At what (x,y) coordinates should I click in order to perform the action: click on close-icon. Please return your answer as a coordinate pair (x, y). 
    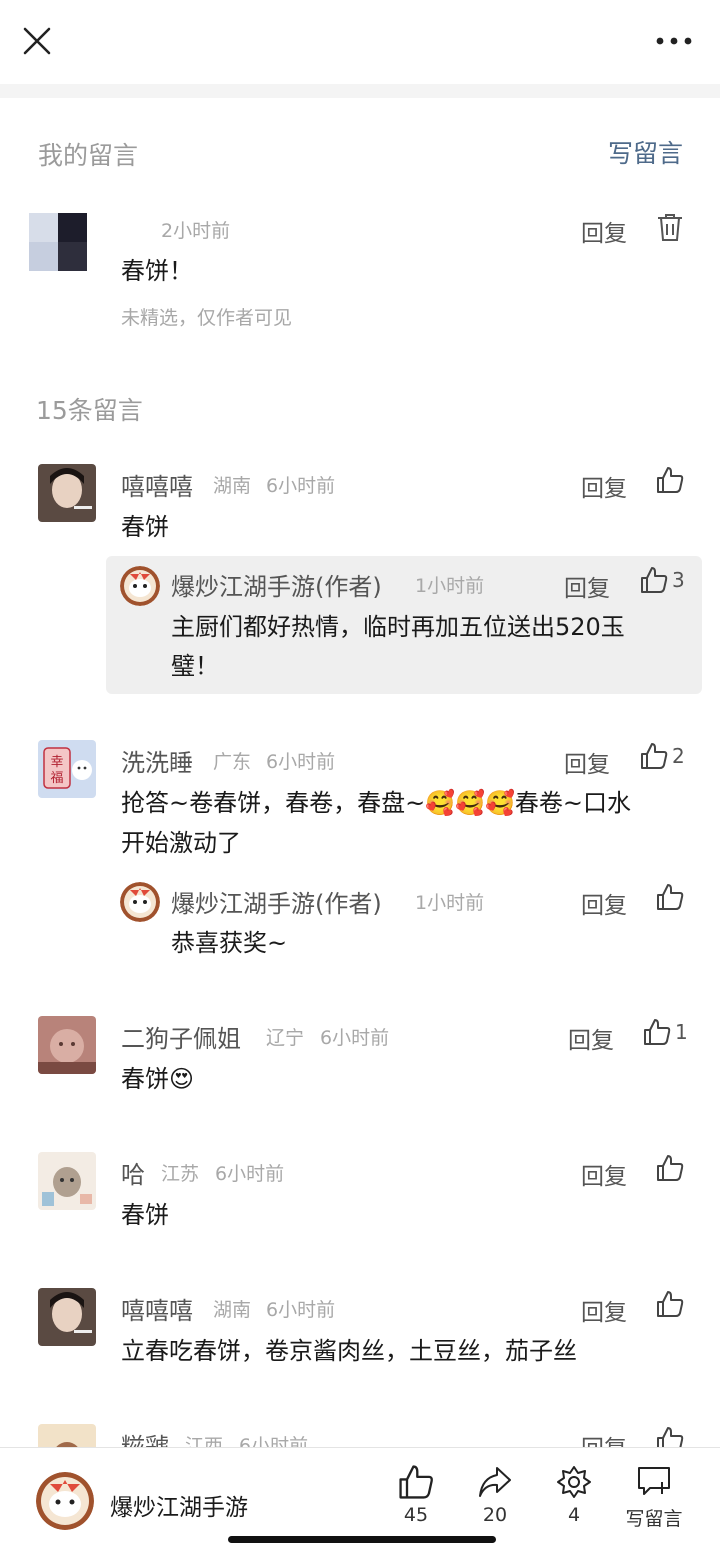
    Looking at the image, I should click on (37, 41).